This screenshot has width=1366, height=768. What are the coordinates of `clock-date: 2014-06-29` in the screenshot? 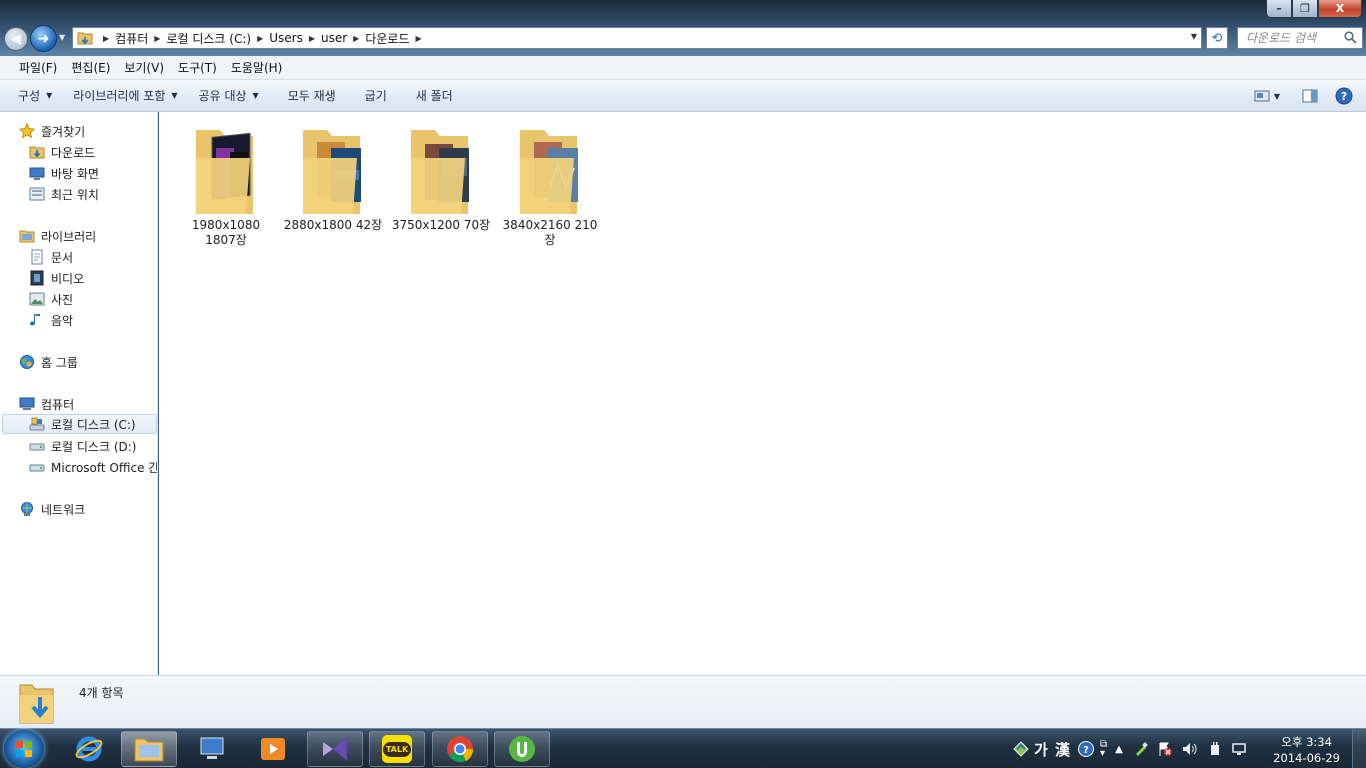 It's located at (1306, 758).